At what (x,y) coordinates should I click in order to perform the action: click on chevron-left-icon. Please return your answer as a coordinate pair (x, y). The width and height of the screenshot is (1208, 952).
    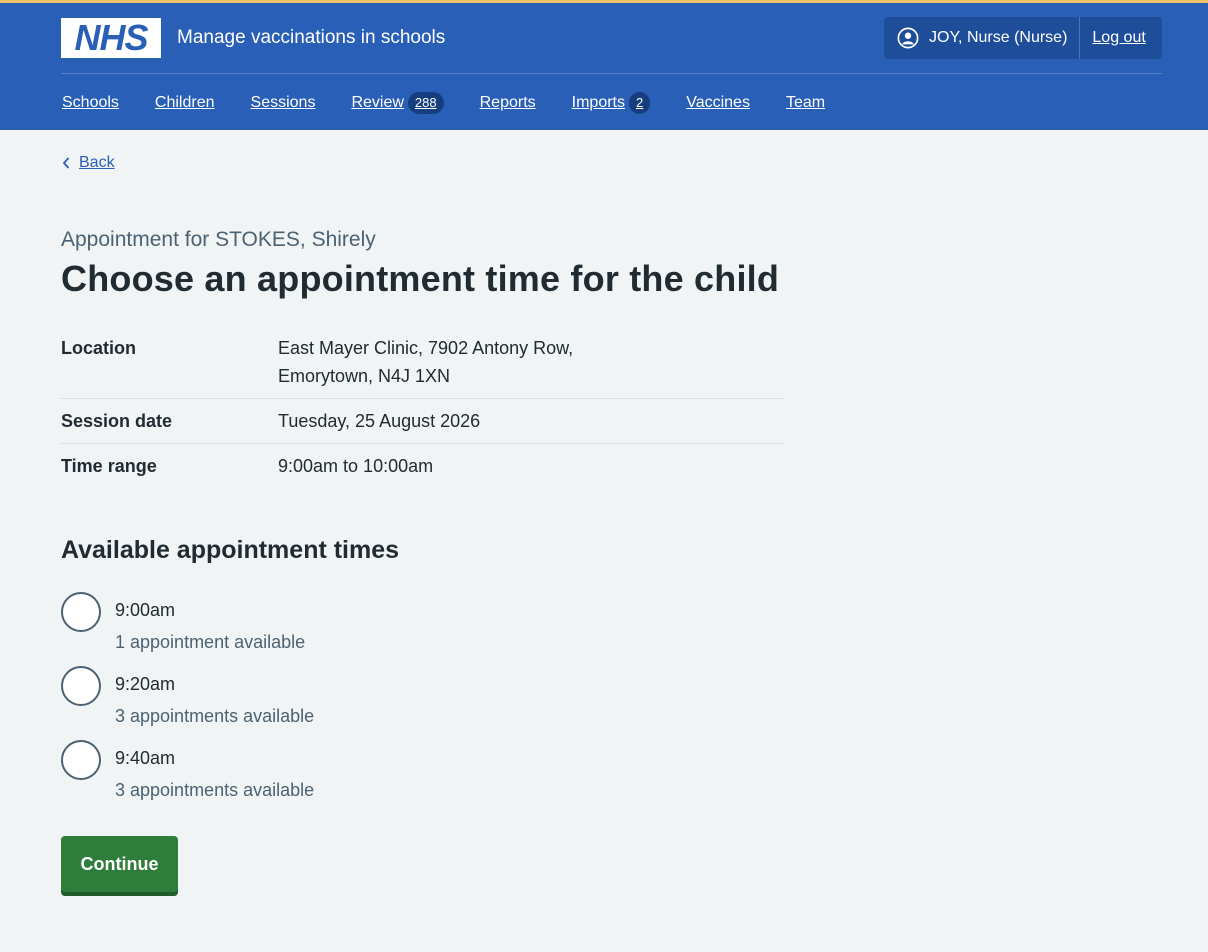
    Looking at the image, I should click on (66, 163).